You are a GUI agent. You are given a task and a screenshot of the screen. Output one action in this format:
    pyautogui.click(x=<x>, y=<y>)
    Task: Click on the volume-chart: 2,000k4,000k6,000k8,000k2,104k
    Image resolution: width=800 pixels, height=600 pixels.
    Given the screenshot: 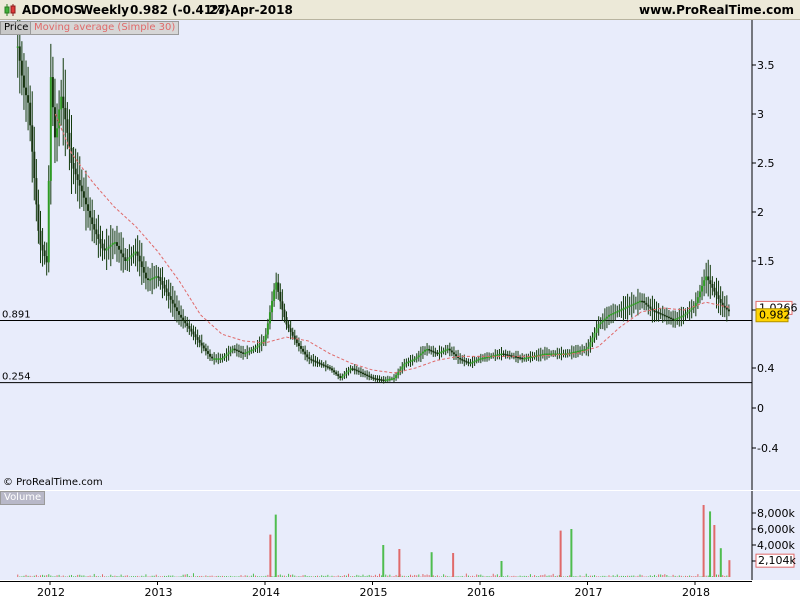 What is the action you would take?
    pyautogui.click(x=400, y=535)
    